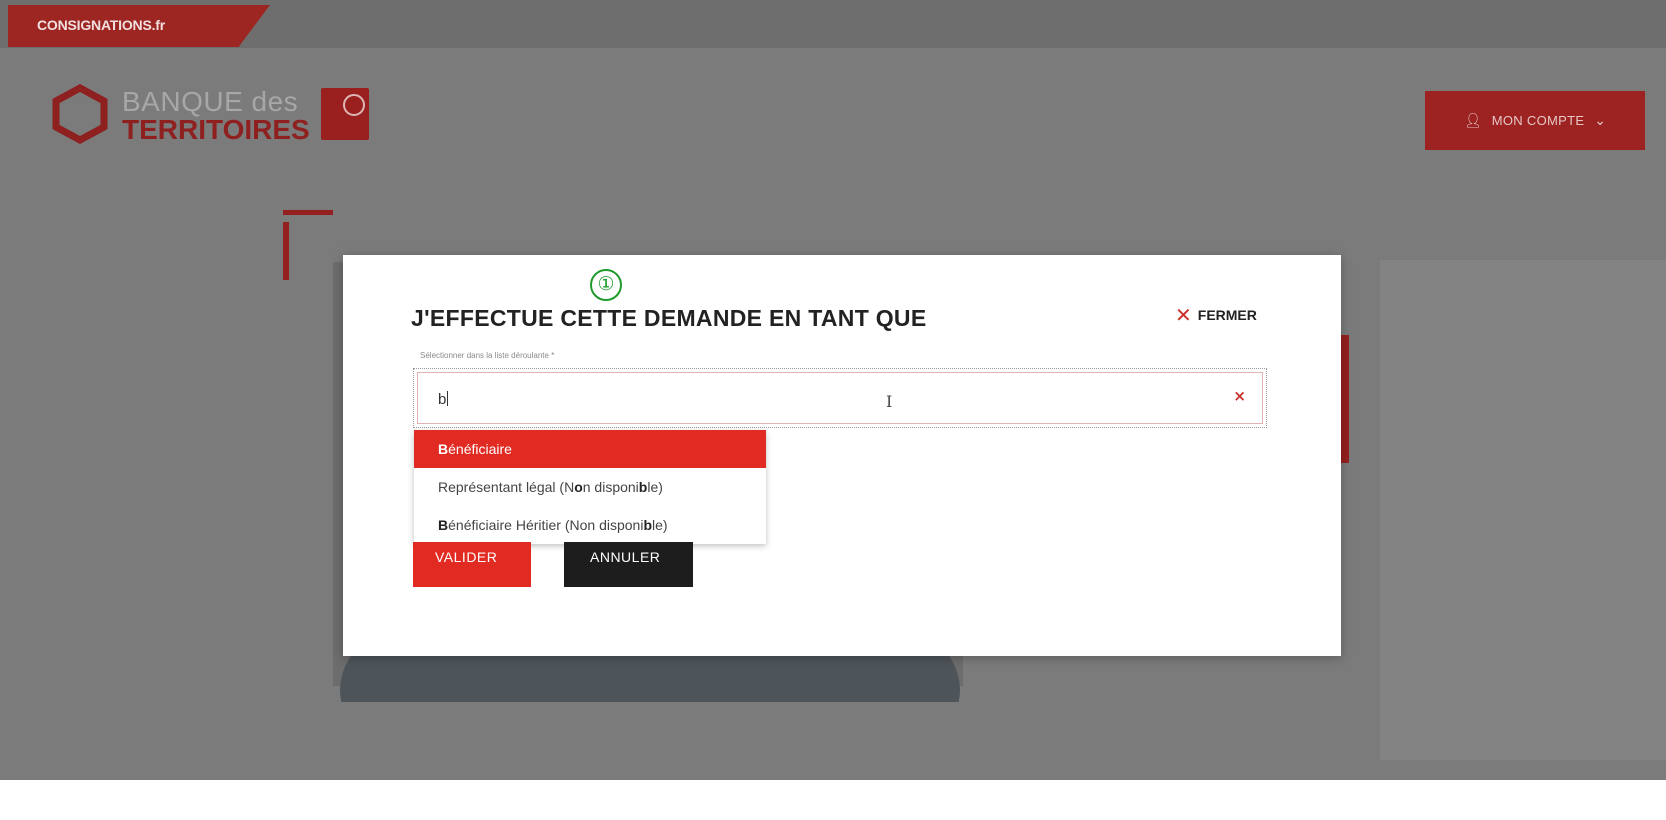 This screenshot has height=820, width=1666. Describe the element at coordinates (1239, 396) in the screenshot. I see `clear-icon: ×` at that location.